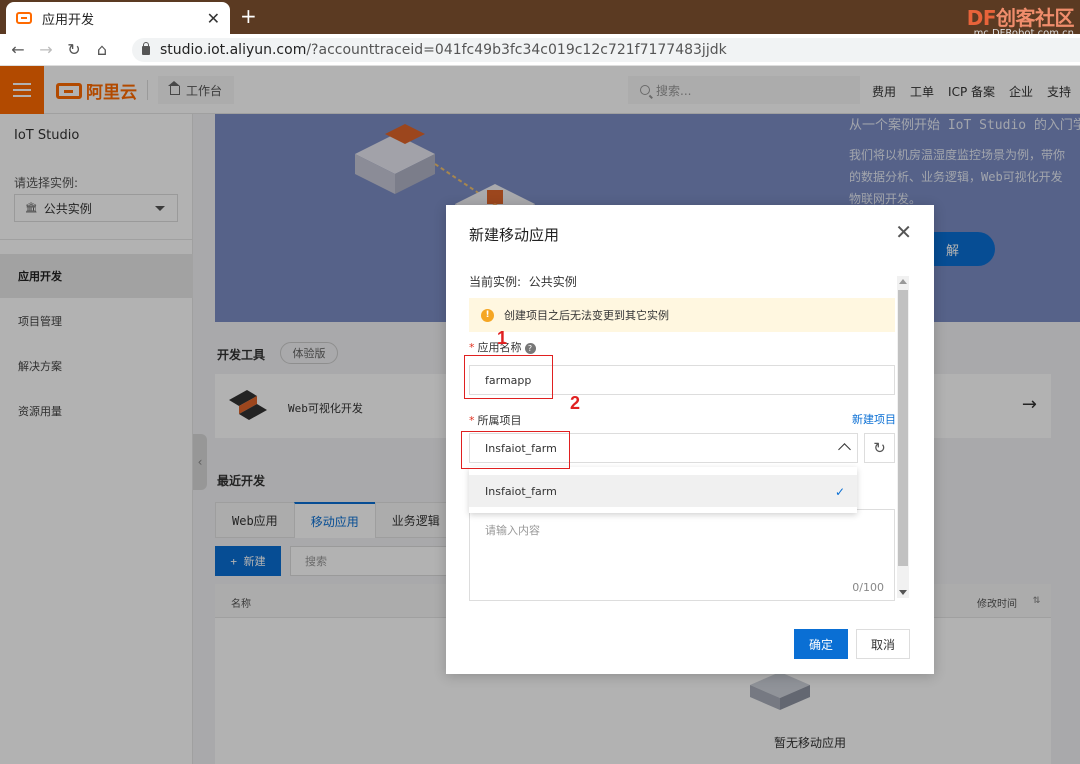  I want to click on chevron-up-icon, so click(844, 449).